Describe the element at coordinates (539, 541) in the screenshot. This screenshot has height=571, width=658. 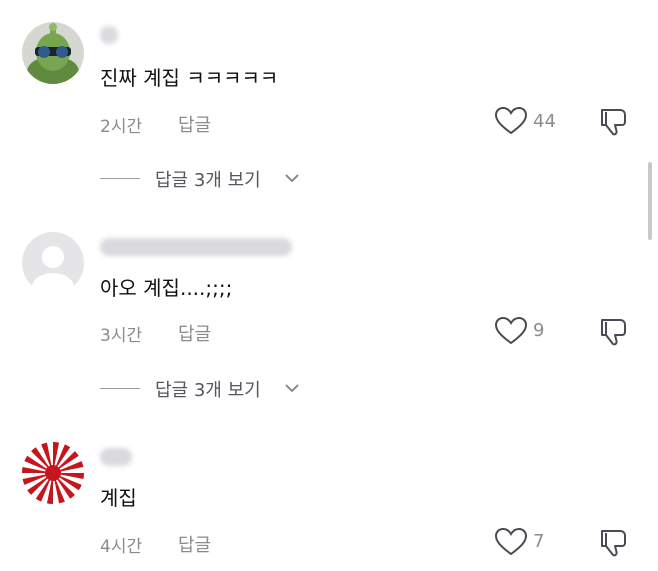
I see `like-count: 7` at that location.